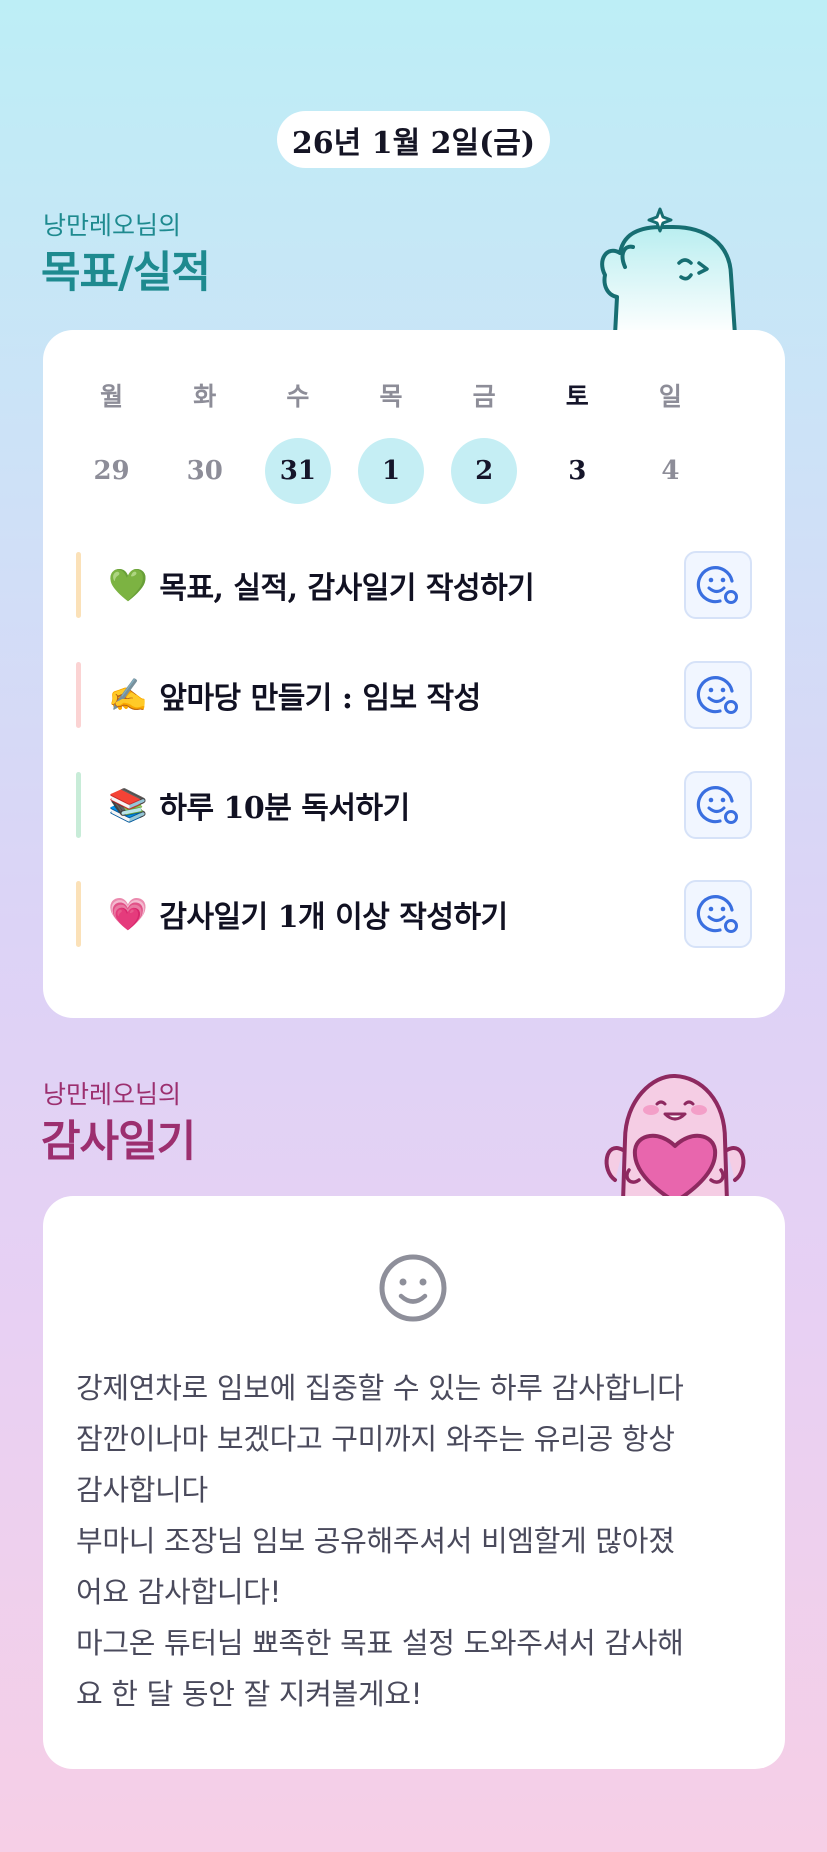 The height and width of the screenshot is (1852, 827). I want to click on date-cell-completed: 1, so click(390, 471).